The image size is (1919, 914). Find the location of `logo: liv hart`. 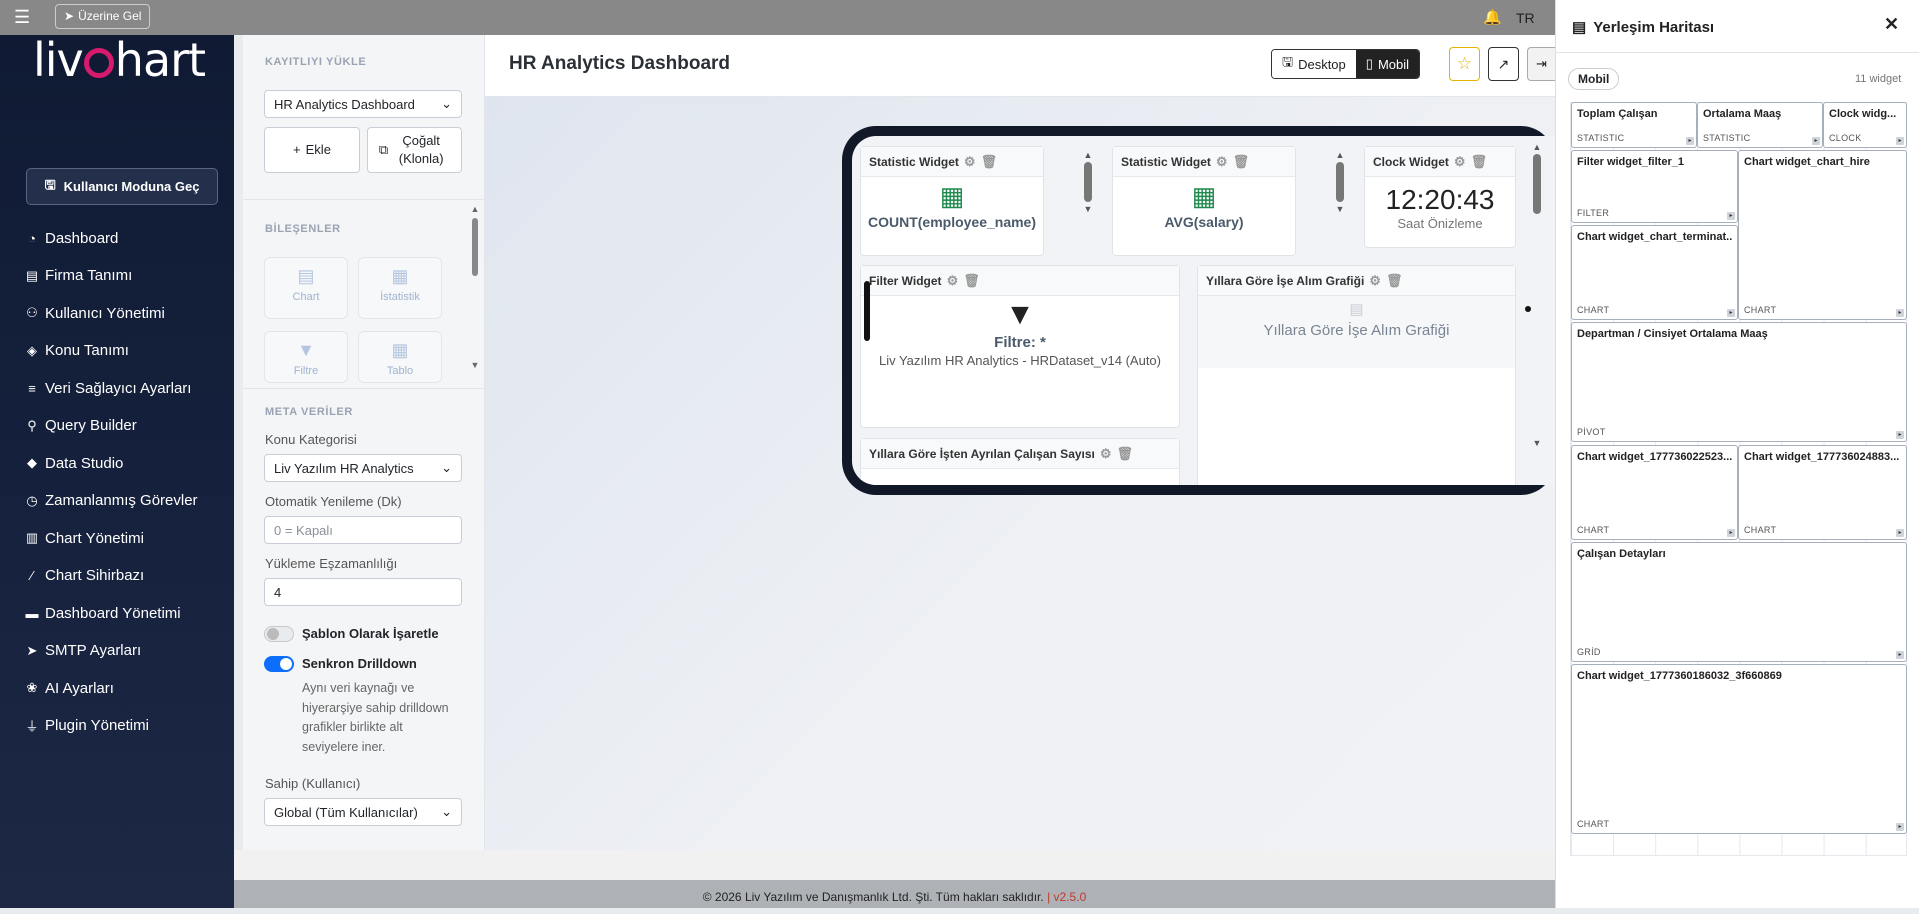

logo: liv hart is located at coordinates (119, 60).